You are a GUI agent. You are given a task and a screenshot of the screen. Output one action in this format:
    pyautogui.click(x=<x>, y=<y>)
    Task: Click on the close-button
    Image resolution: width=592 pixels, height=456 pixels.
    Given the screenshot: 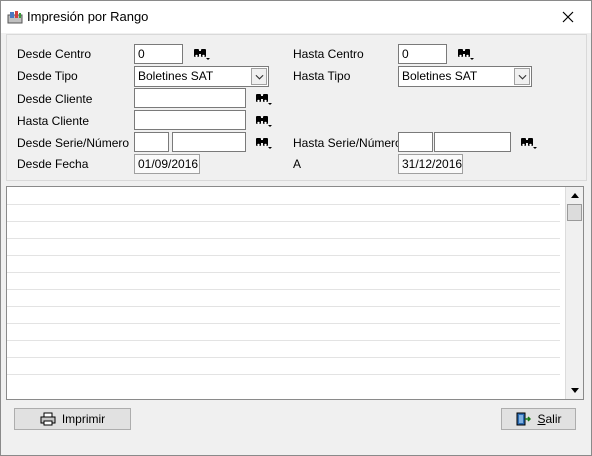 What is the action you would take?
    pyautogui.click(x=568, y=17)
    